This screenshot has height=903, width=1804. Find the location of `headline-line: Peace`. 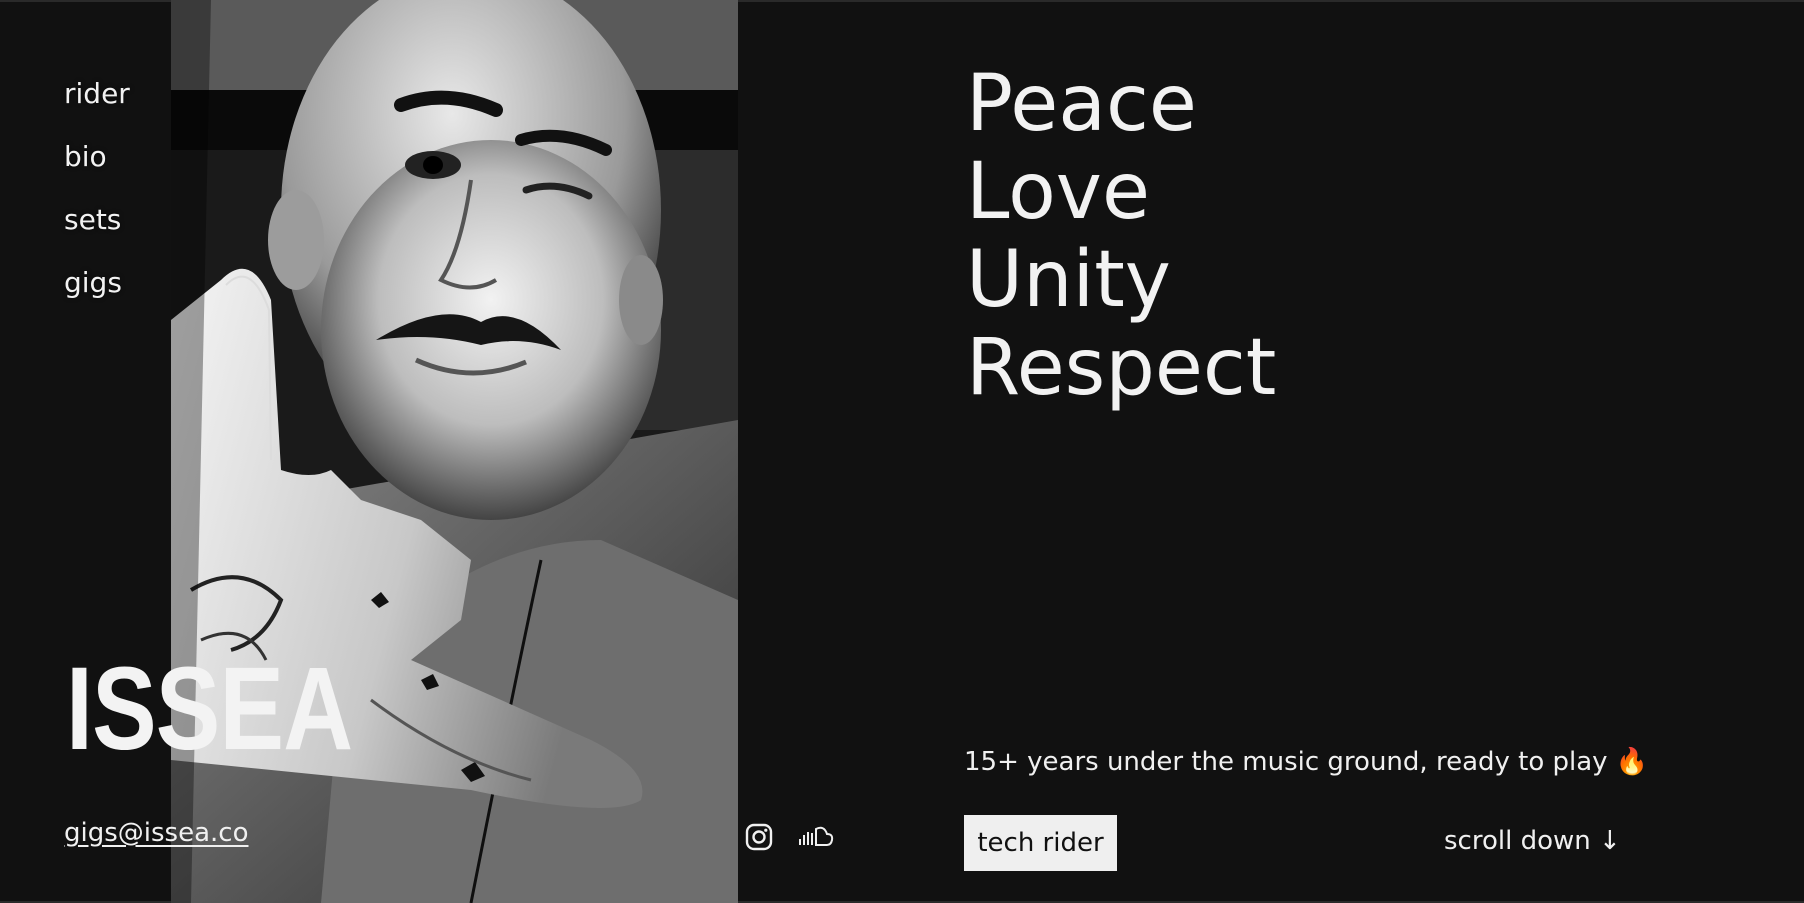

headline-line: Peace is located at coordinates (1081, 104).